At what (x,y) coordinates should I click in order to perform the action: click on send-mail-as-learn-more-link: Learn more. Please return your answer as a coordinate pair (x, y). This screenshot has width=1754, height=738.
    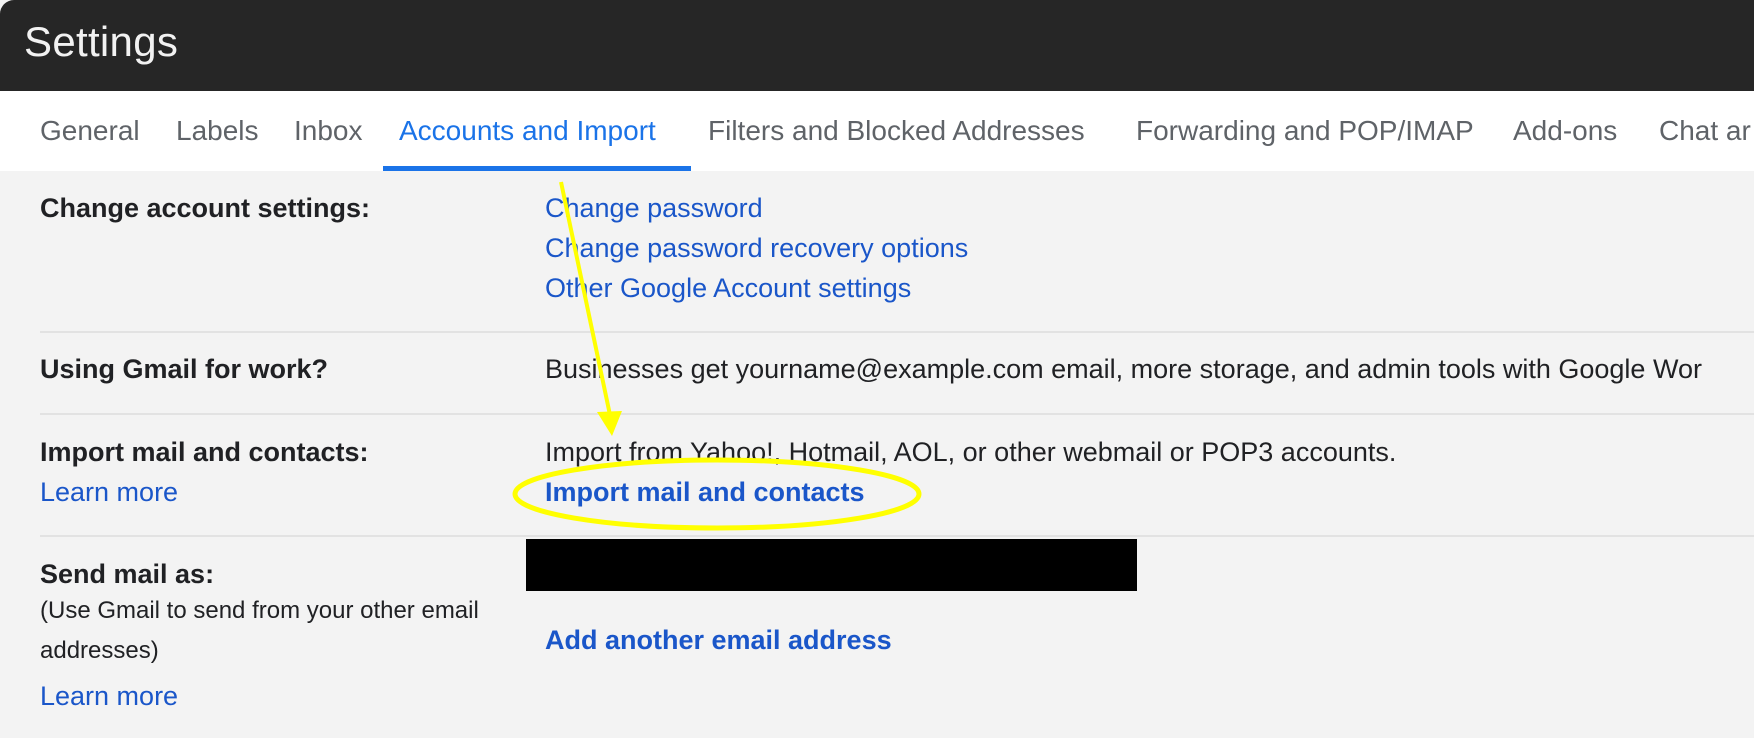
    Looking at the image, I should click on (109, 696).